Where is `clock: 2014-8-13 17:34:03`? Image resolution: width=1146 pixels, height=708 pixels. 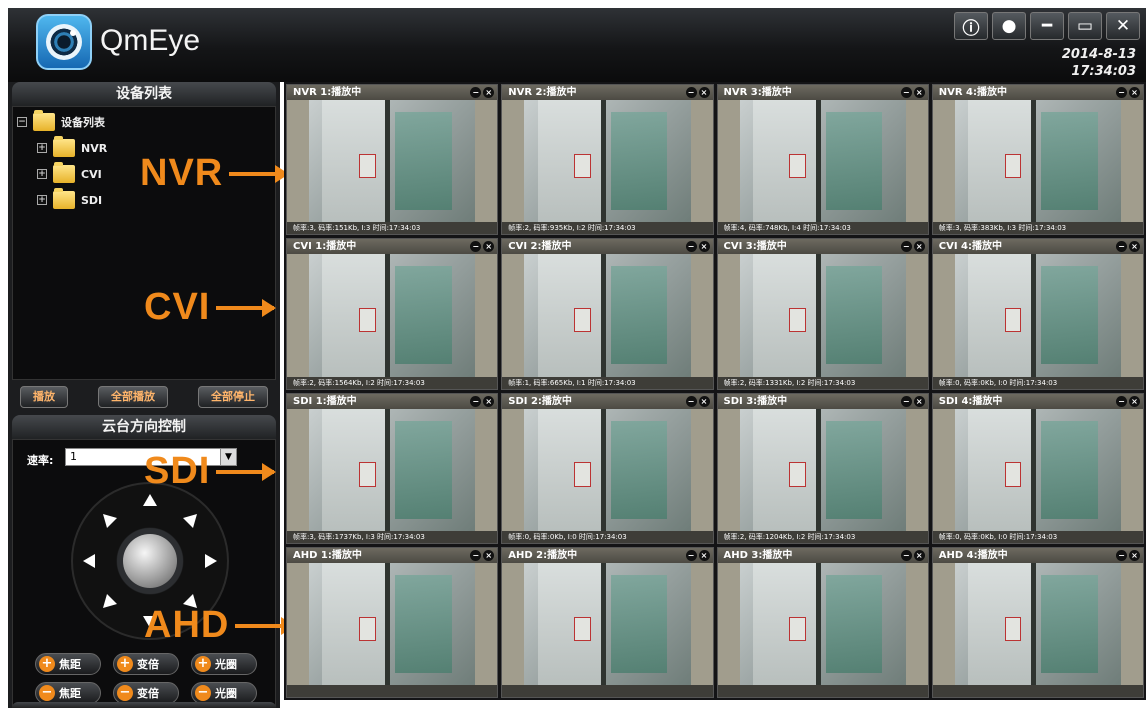 clock: 2014-8-13 17:34:03 is located at coordinates (1099, 63).